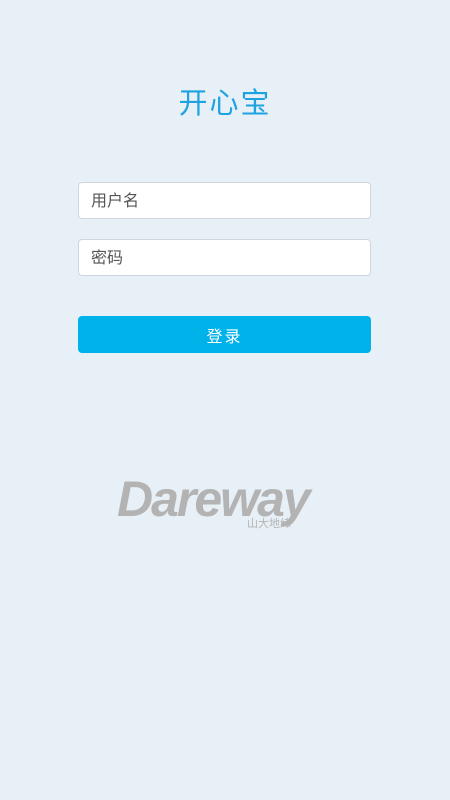 The height and width of the screenshot is (800, 450). I want to click on dareway-logo: Dareway 山大地纬, so click(216, 500).